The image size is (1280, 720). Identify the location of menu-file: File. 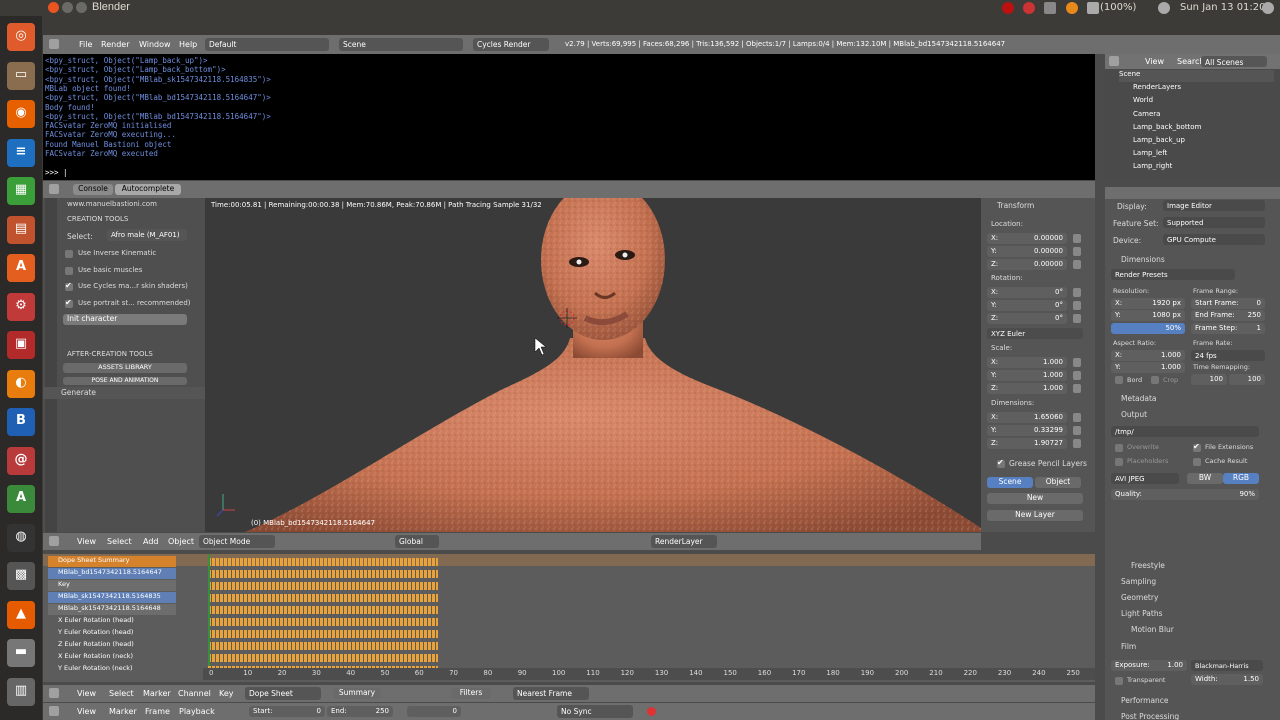
(85, 44).